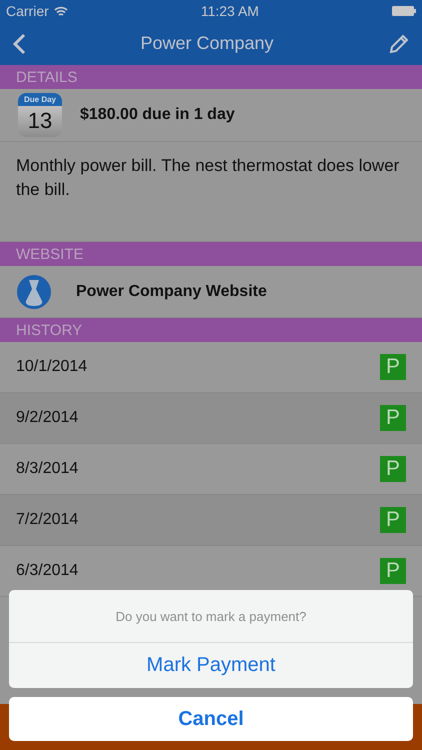 This screenshot has height=750, width=422. What do you see at coordinates (211, 254) in the screenshot?
I see `section-header: WEBSITE` at bounding box center [211, 254].